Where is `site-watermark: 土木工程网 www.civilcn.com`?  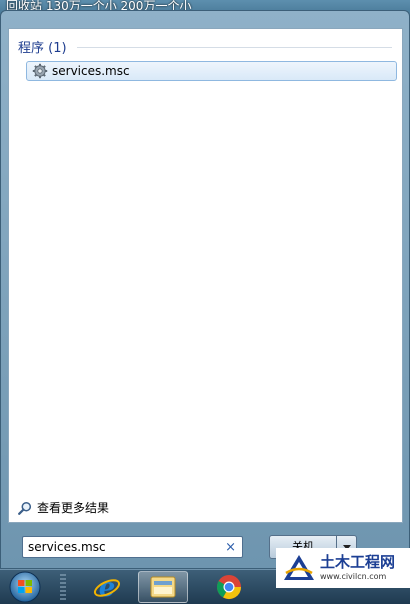 site-watermark: 土木工程网 www.civilcn.com is located at coordinates (343, 568).